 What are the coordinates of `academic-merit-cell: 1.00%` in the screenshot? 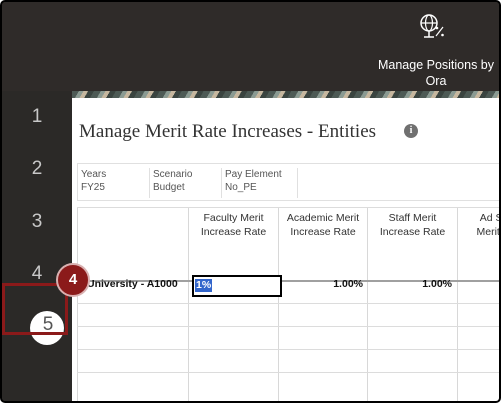 It's located at (321, 284).